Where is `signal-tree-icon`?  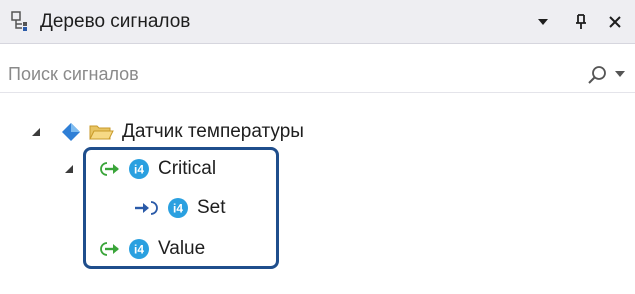 signal-tree-icon is located at coordinates (19, 21).